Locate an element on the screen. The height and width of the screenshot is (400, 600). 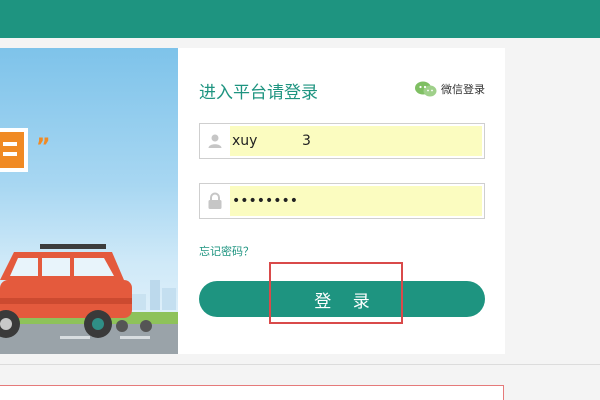
bottom-notice-box is located at coordinates (252, 392).